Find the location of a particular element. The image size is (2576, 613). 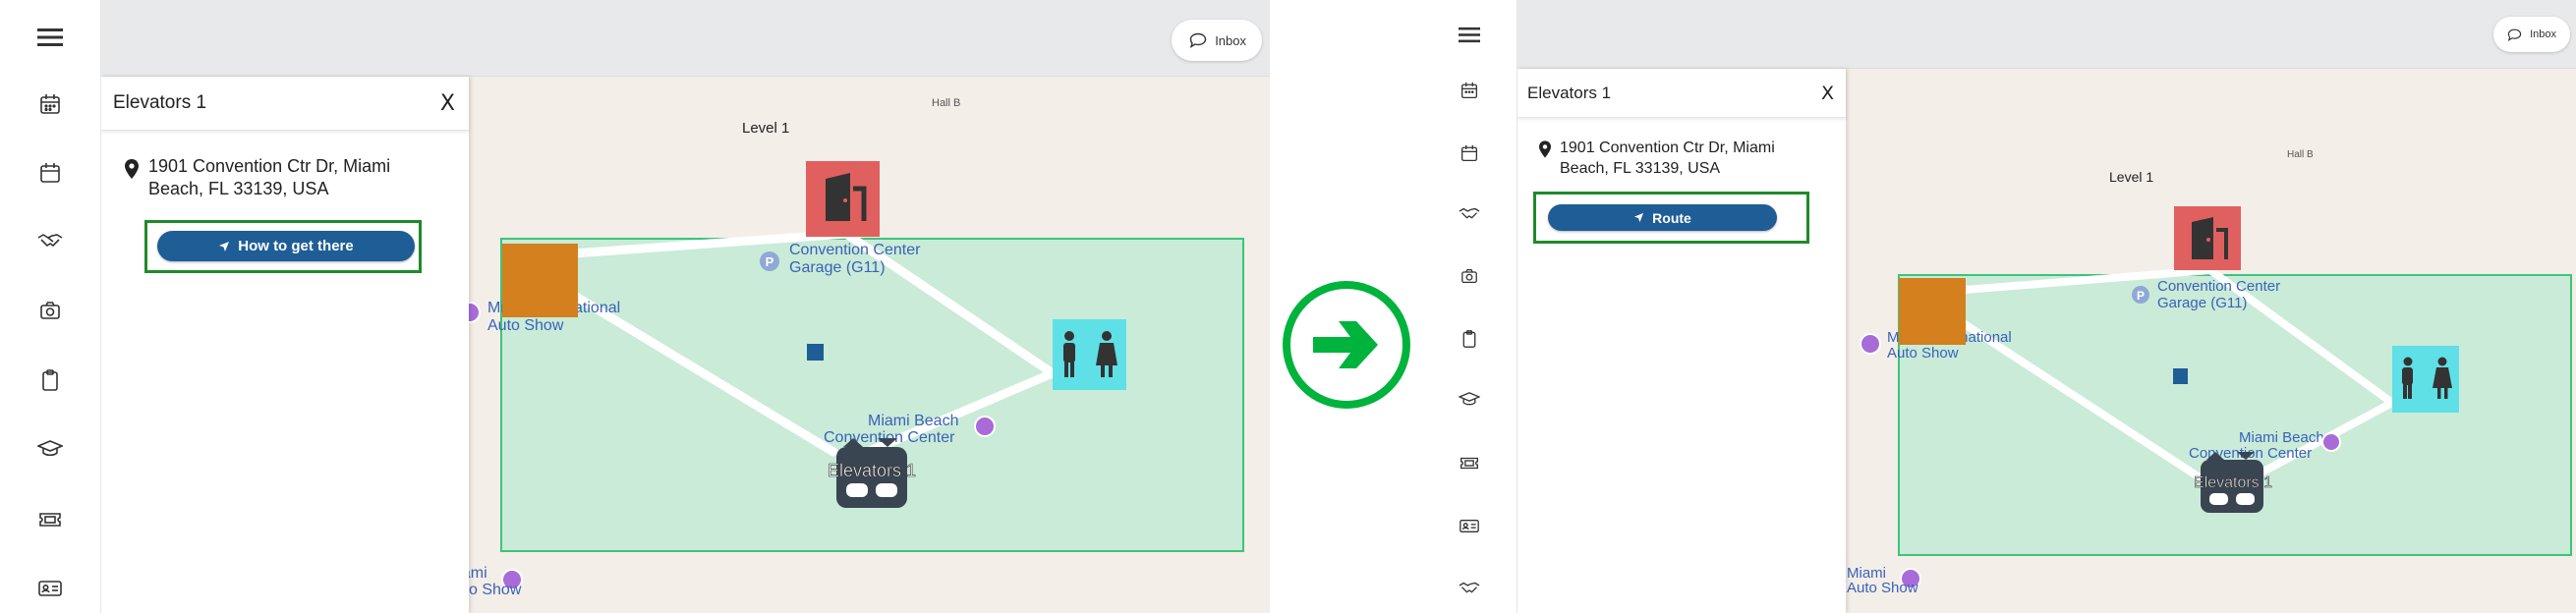

poi-bottom-label-2: Auto Show is located at coordinates (1883, 588).